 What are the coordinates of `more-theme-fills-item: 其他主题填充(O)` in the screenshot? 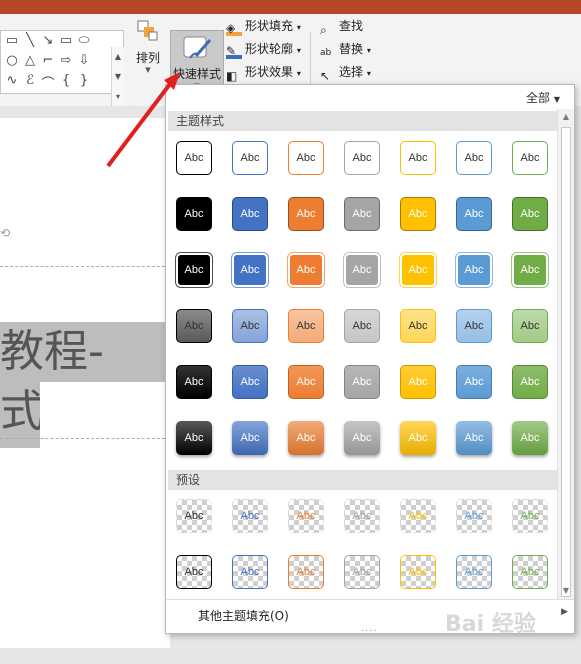 It's located at (243, 615).